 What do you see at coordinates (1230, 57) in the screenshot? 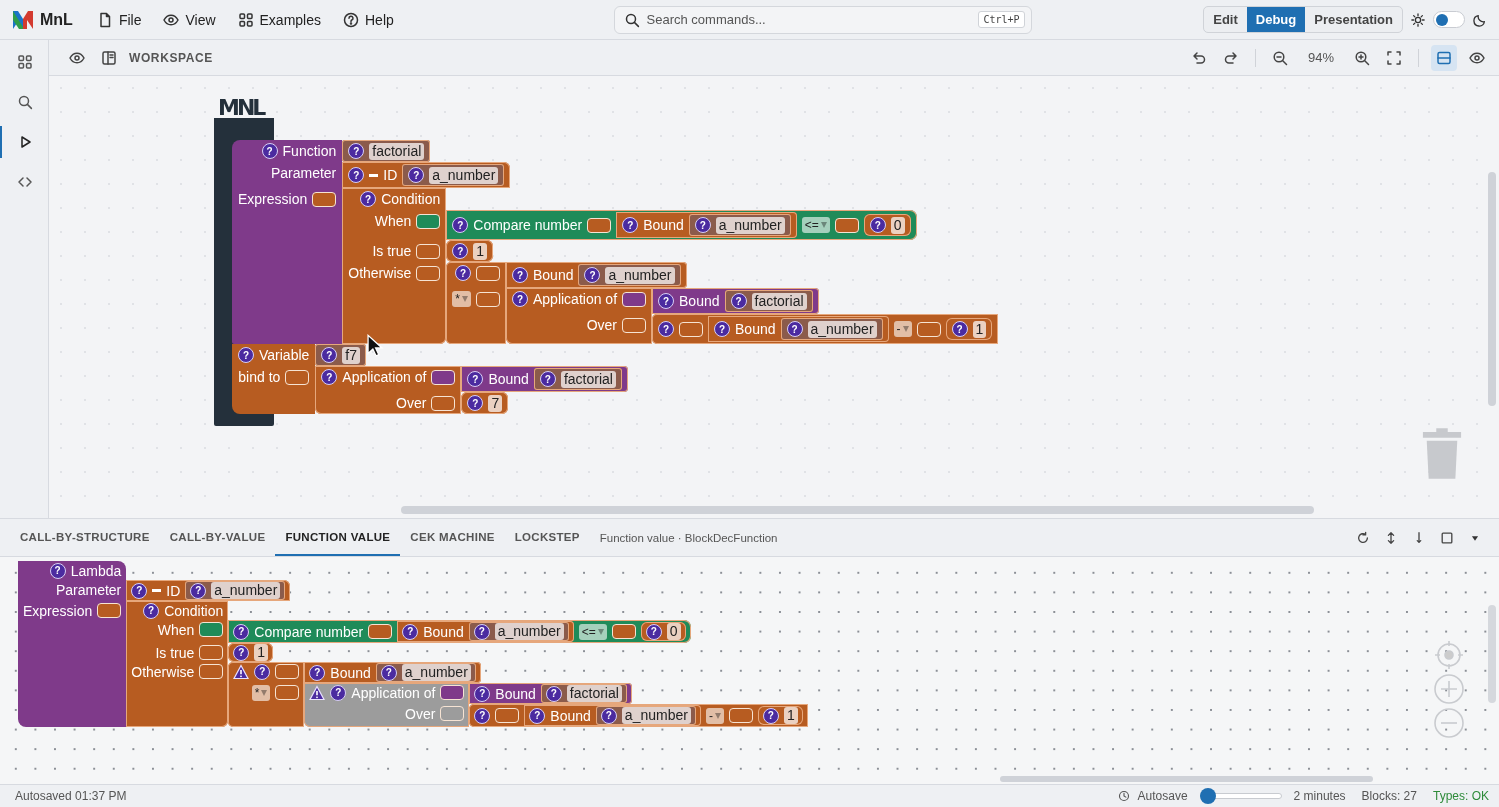
I see `redo-icon` at bounding box center [1230, 57].